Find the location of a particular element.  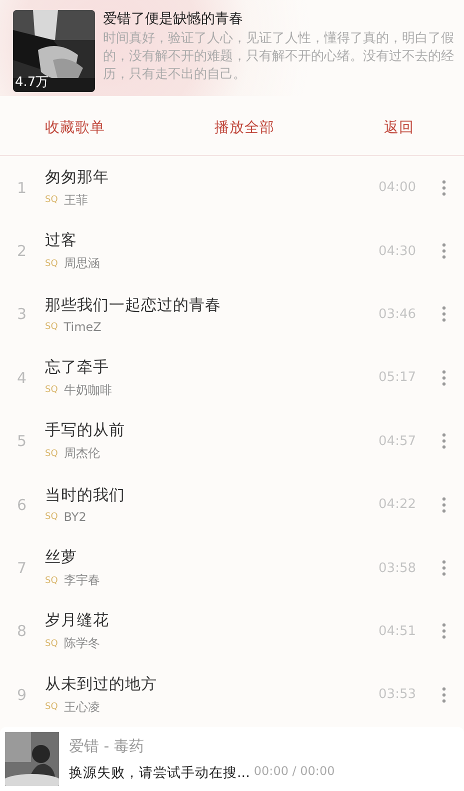

track-number: 3 is located at coordinates (22, 314).